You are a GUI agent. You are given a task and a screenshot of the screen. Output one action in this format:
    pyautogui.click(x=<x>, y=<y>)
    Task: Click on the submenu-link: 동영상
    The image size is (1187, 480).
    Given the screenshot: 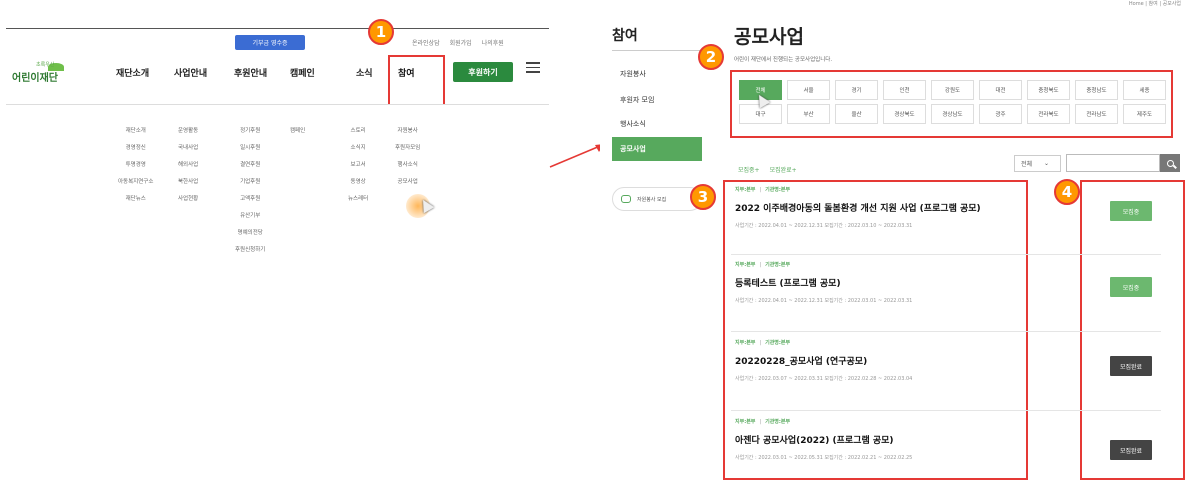 What is the action you would take?
    pyautogui.click(x=358, y=182)
    